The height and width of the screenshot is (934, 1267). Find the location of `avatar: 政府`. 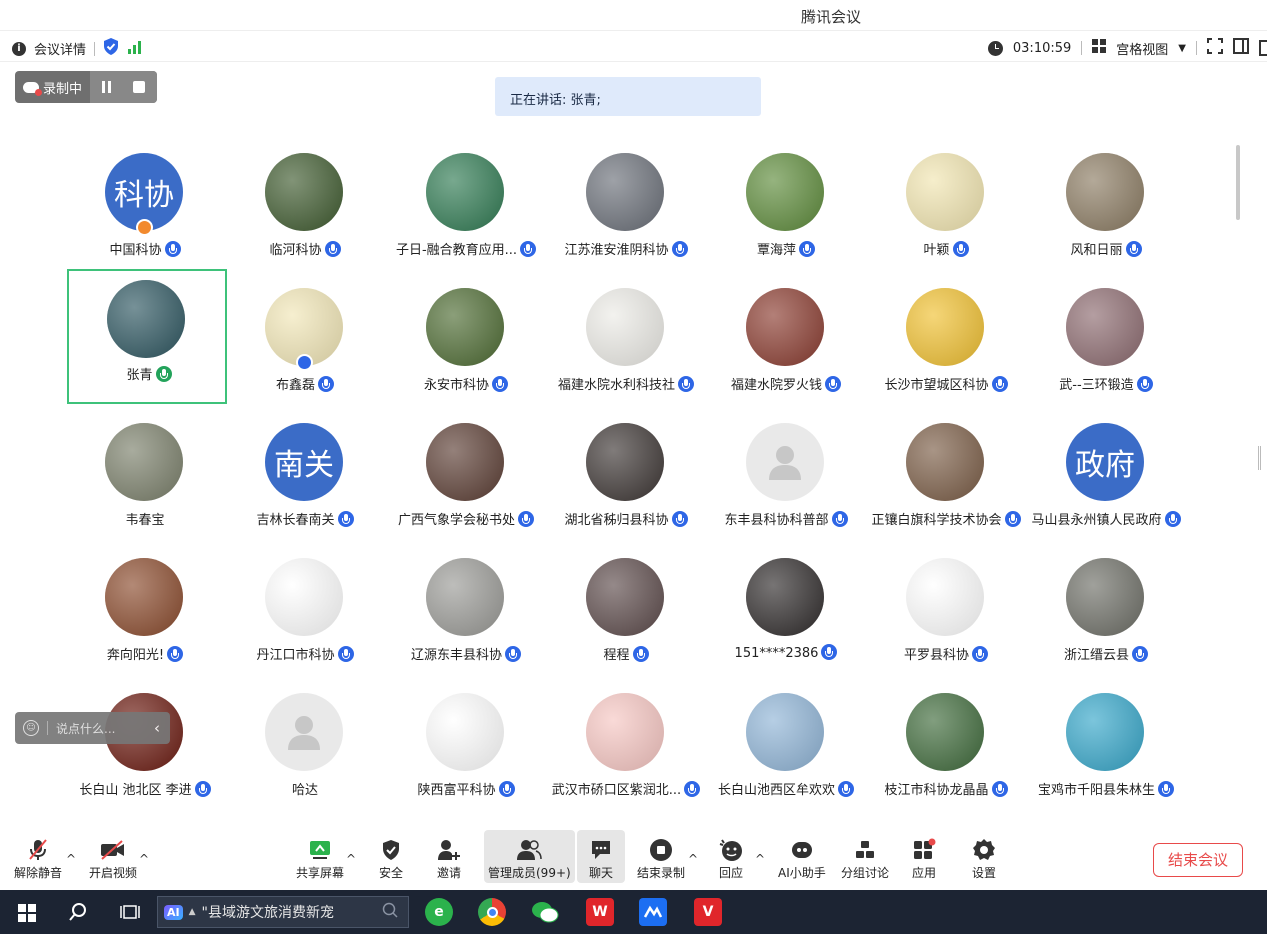

avatar: 政府 is located at coordinates (1105, 462).